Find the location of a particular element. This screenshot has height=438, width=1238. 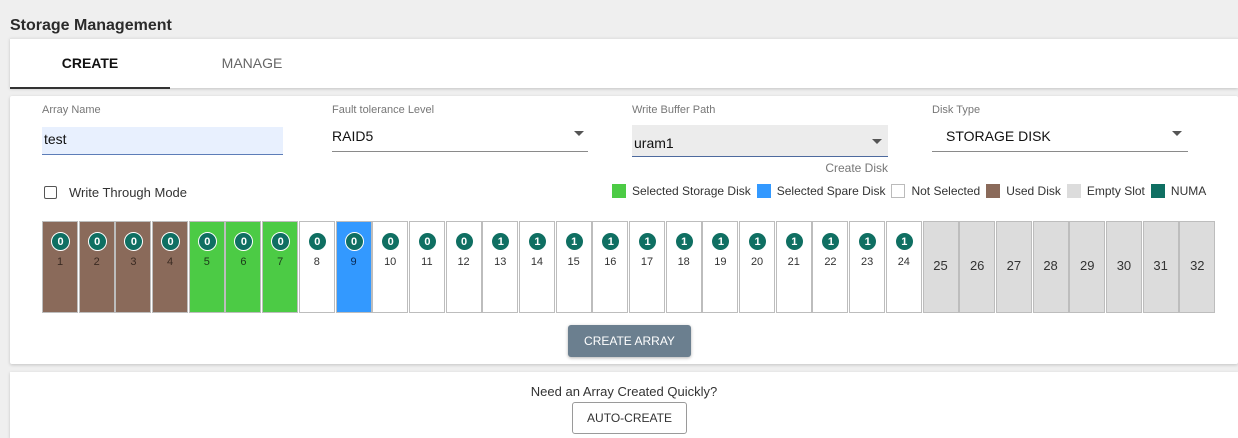

legend-item: Selected Spare Disk is located at coordinates (821, 191).